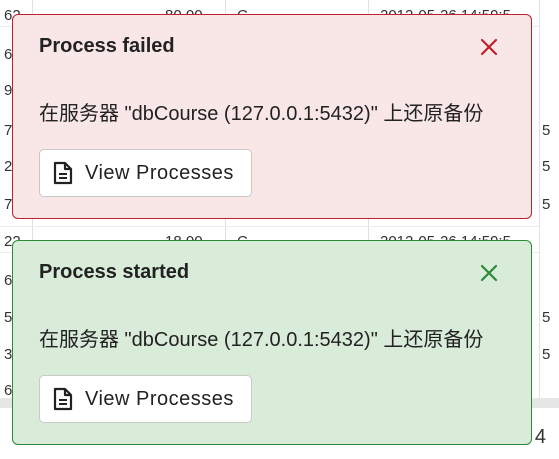  What do you see at coordinates (107, 46) in the screenshot?
I see `toast-title: Process failed` at bounding box center [107, 46].